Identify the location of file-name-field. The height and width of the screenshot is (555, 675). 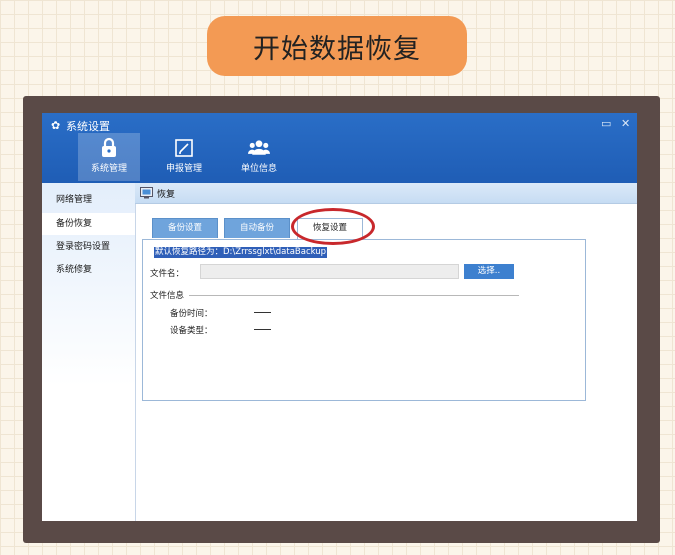
(329, 271).